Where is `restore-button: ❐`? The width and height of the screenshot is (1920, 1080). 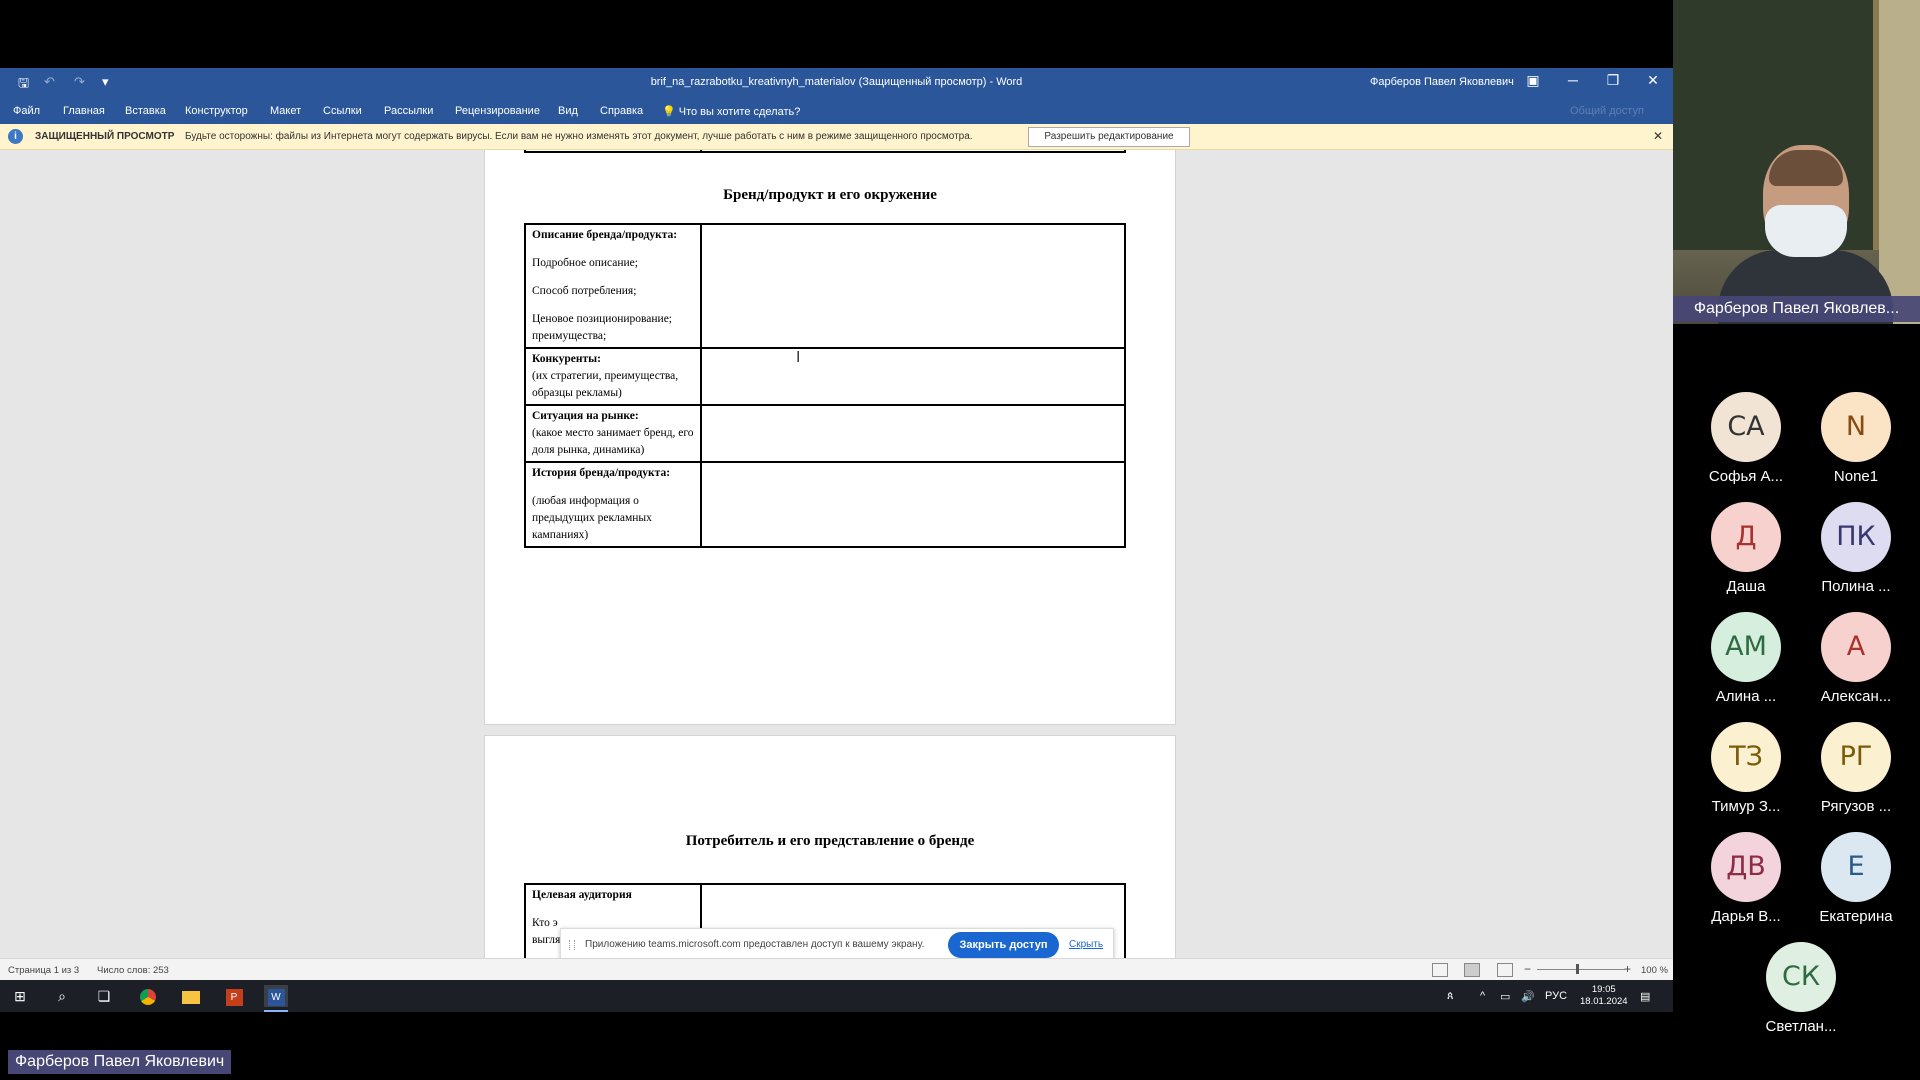 restore-button: ❐ is located at coordinates (1613, 80).